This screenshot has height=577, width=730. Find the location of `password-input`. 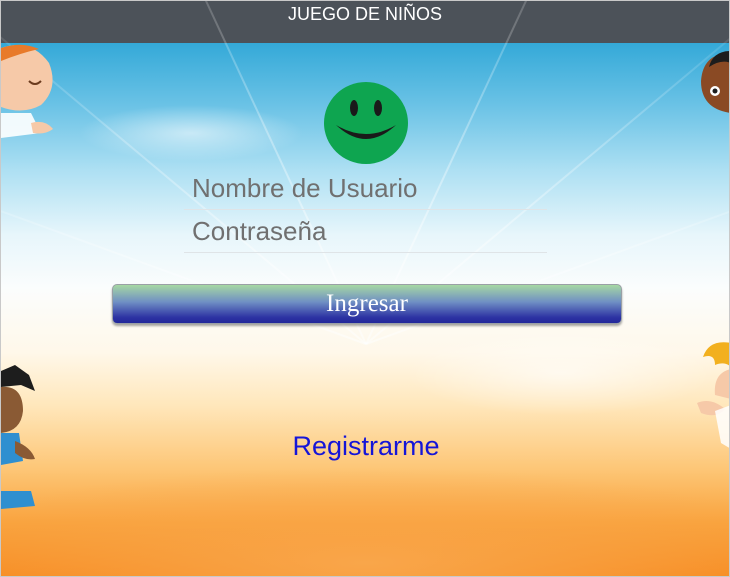

password-input is located at coordinates (365, 231).